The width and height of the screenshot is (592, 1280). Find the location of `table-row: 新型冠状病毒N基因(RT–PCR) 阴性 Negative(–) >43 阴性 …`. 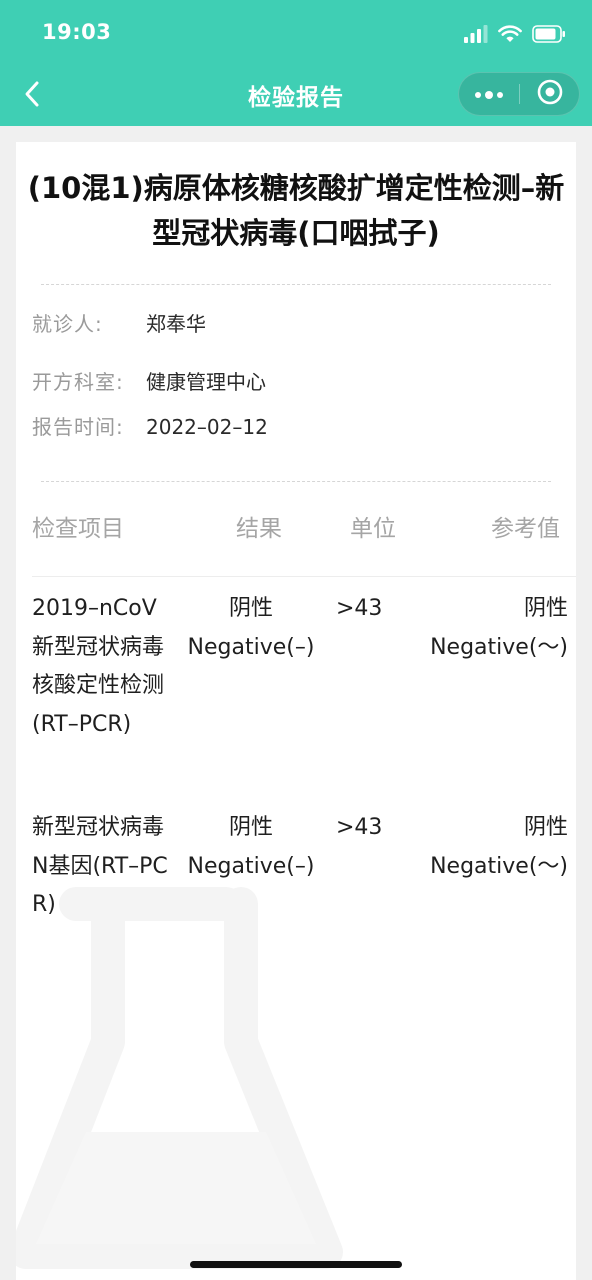

table-row: 新型冠状病毒N基因(RT–PCR) 阴性 Negative(–) >43 阴性 … is located at coordinates (296, 868).